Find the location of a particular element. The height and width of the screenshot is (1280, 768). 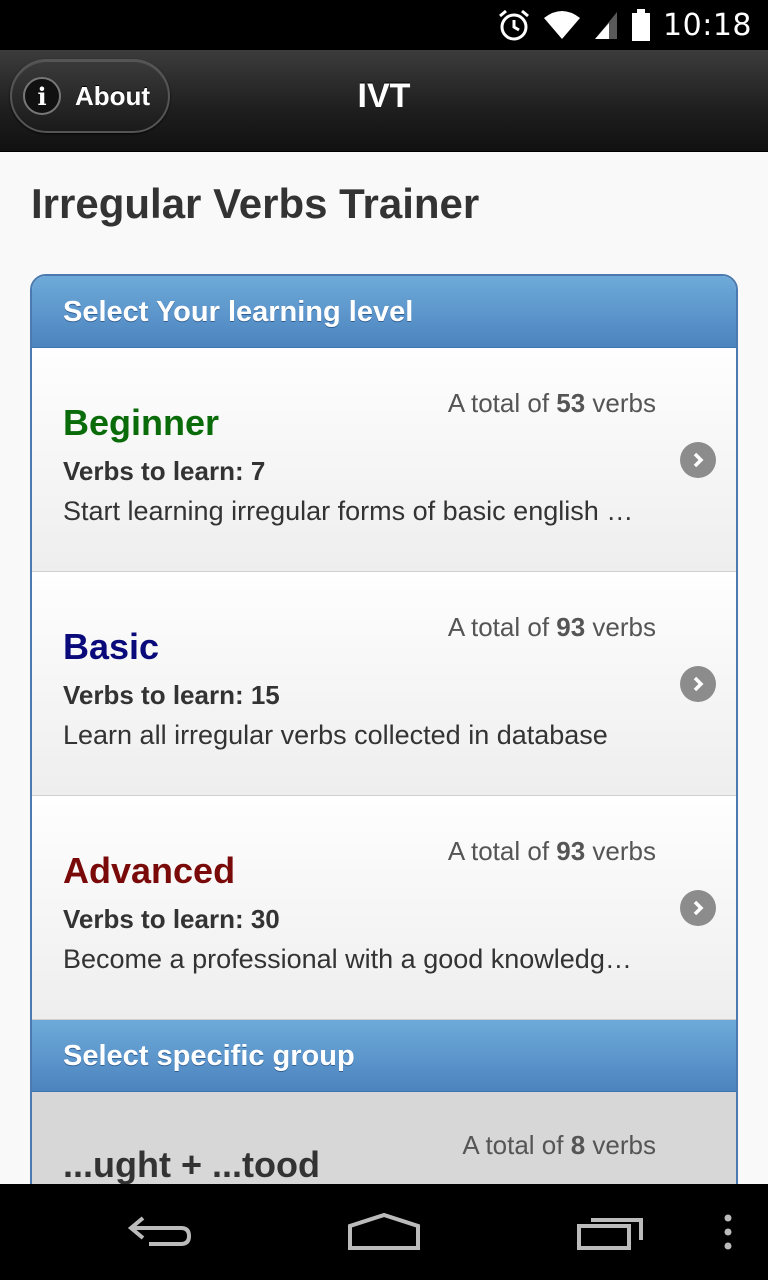

header-title: IVT is located at coordinates (384, 96).